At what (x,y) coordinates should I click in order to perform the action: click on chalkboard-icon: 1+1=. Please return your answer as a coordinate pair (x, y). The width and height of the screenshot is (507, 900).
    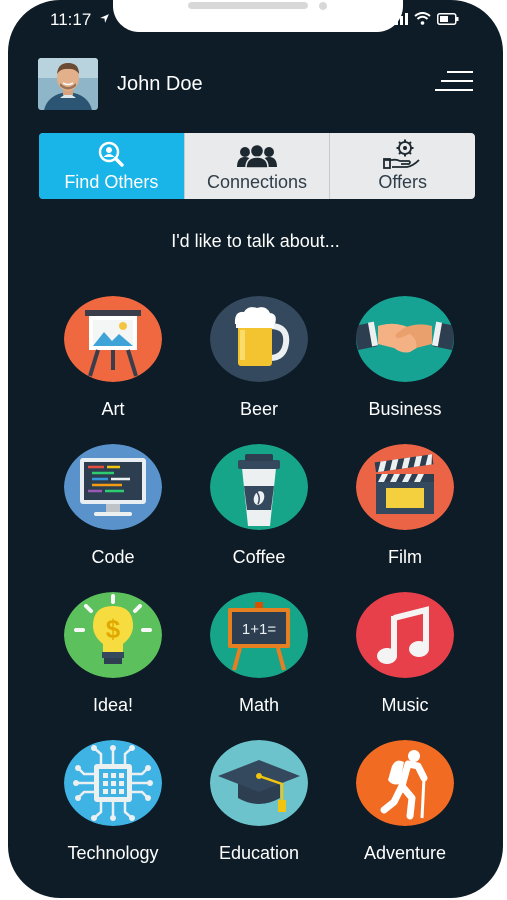
    Looking at the image, I should click on (259, 635).